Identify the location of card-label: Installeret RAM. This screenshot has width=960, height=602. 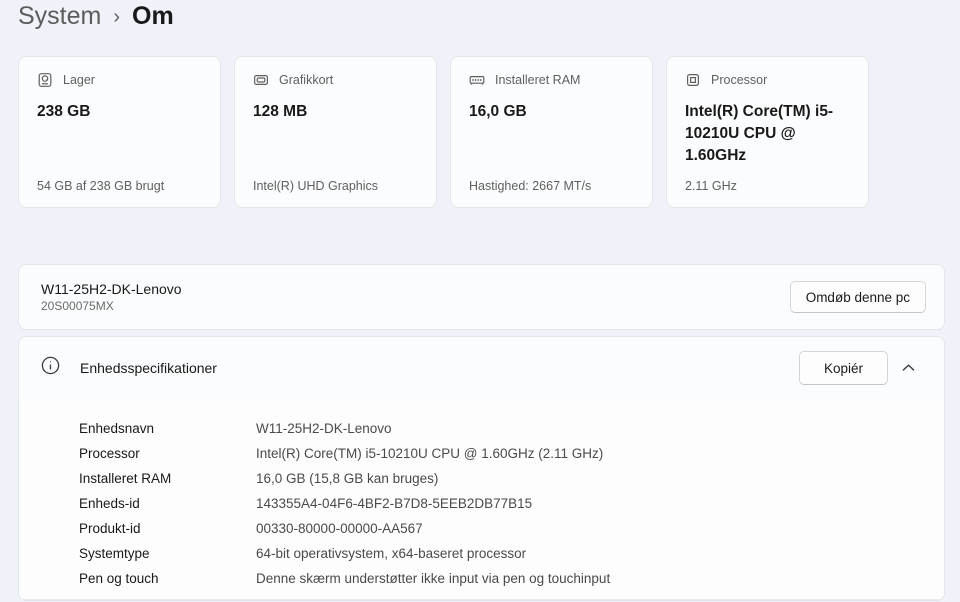
(538, 80).